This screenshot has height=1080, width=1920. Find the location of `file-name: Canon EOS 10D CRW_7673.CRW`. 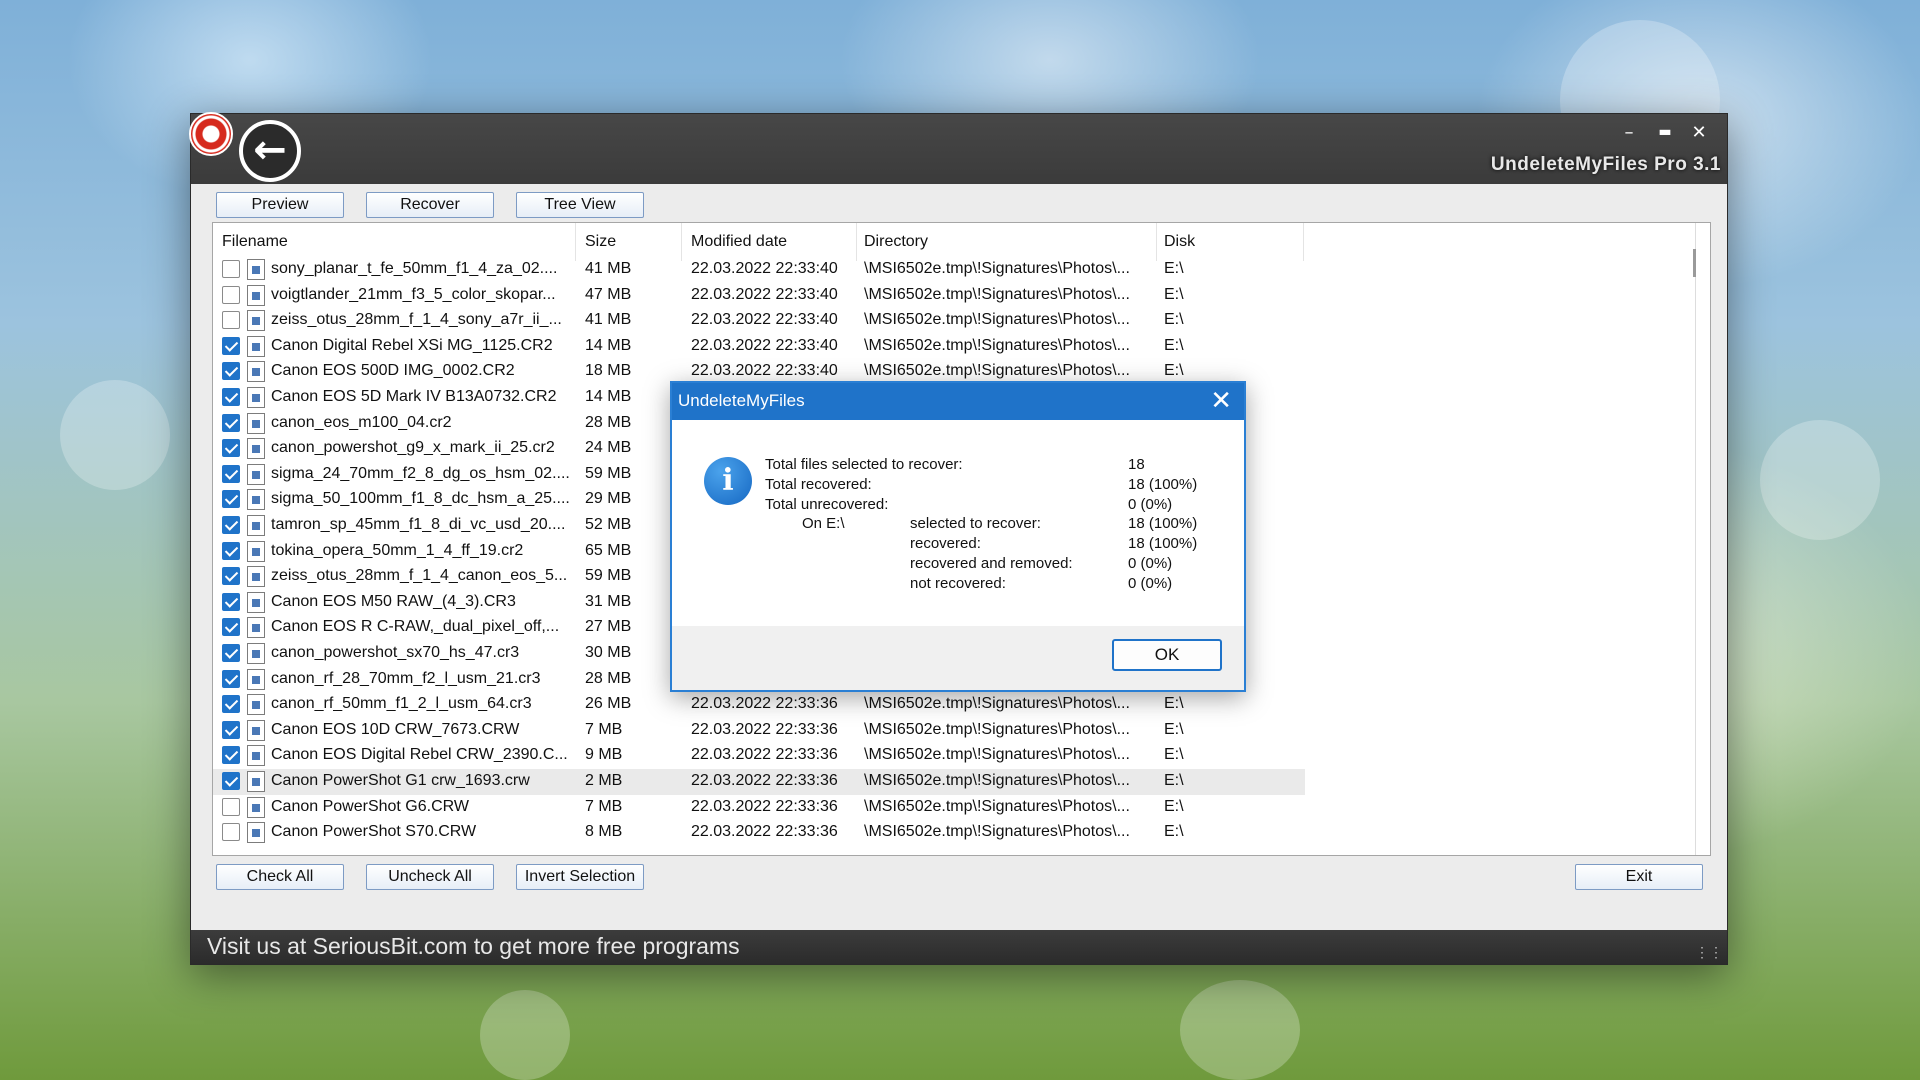

file-name: Canon EOS 10D CRW_7673.CRW is located at coordinates (395, 729).